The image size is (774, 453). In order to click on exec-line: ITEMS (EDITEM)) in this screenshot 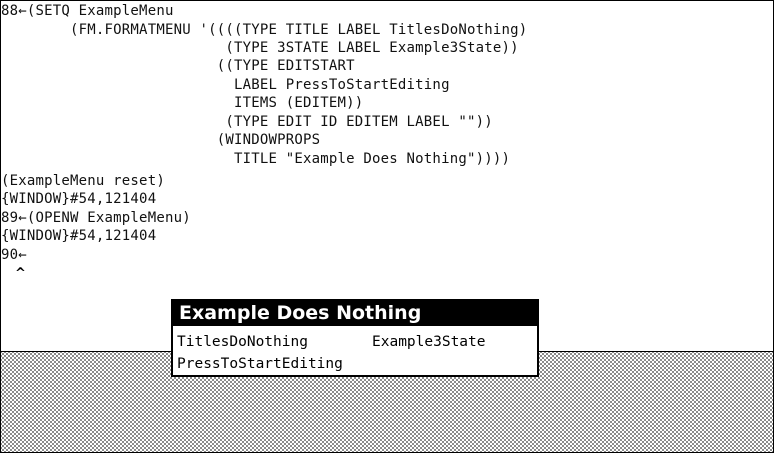, I will do `click(182, 103)`.